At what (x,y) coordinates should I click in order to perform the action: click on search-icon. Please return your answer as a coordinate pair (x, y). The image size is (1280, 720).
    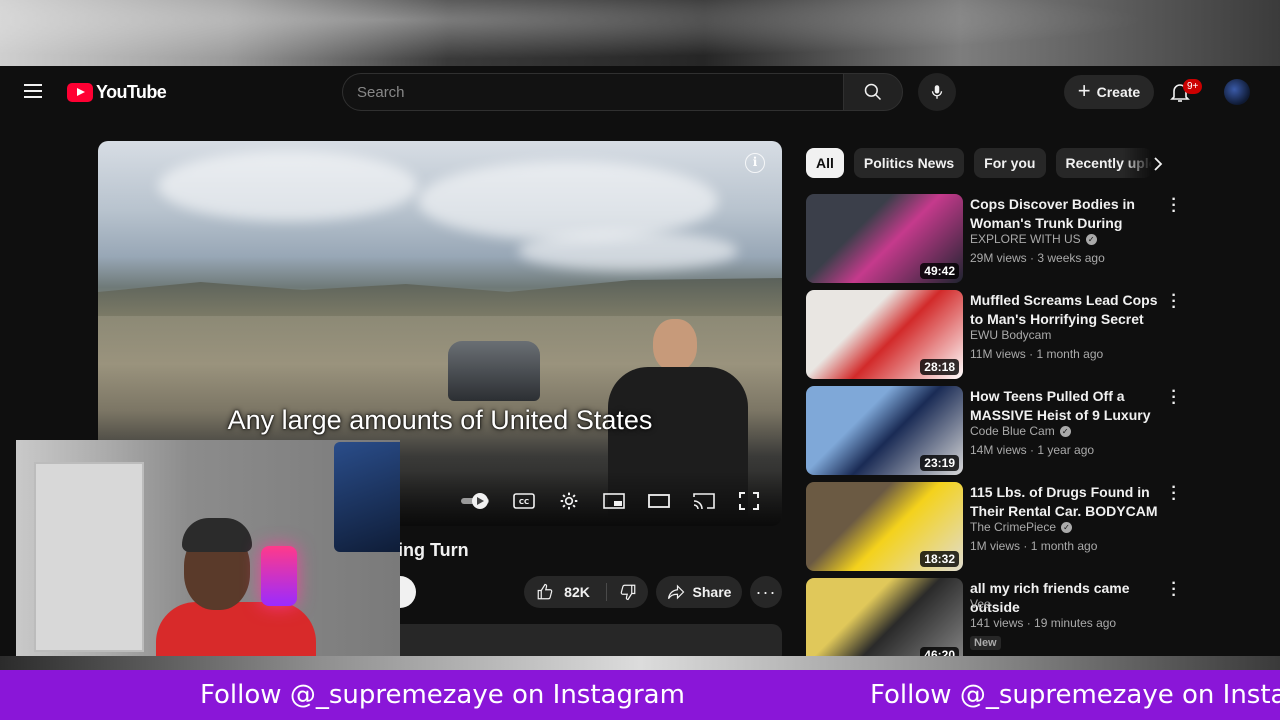
    Looking at the image, I should click on (873, 92).